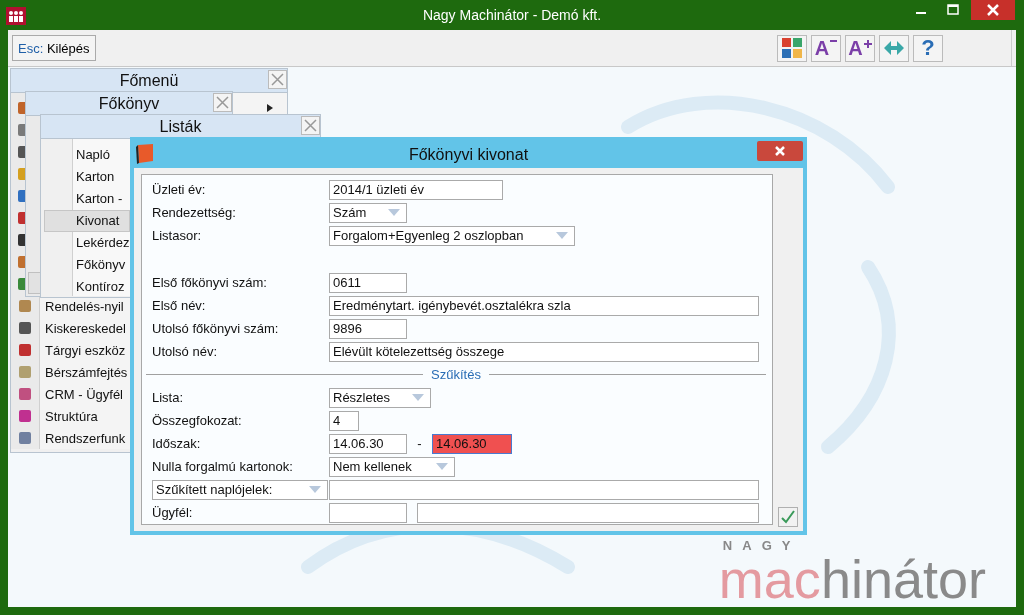 The height and width of the screenshot is (615, 1024). I want to click on submenu-arrow-icon, so click(270, 108).